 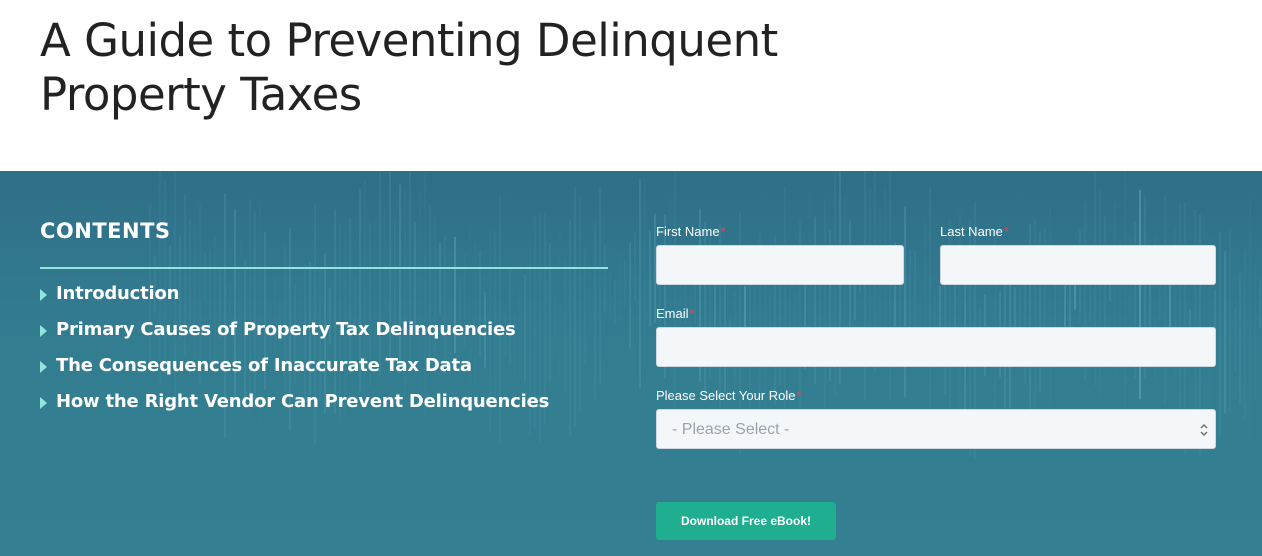 I want to click on email-label: Email*, so click(x=675, y=314).